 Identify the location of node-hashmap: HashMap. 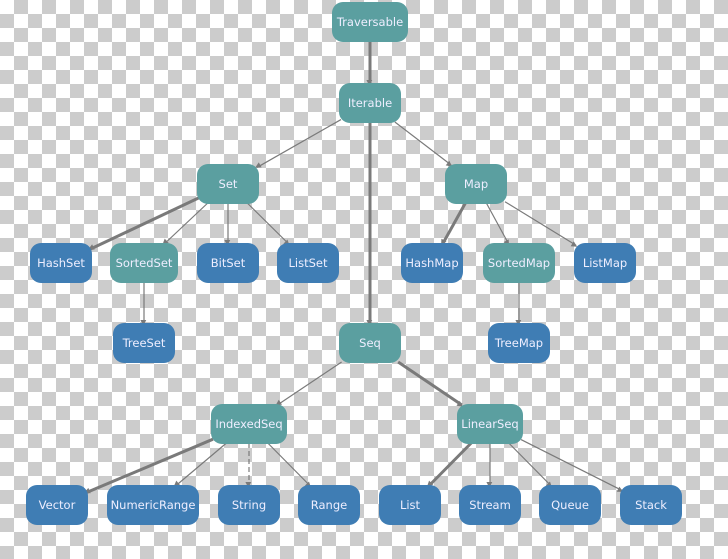
(432, 263).